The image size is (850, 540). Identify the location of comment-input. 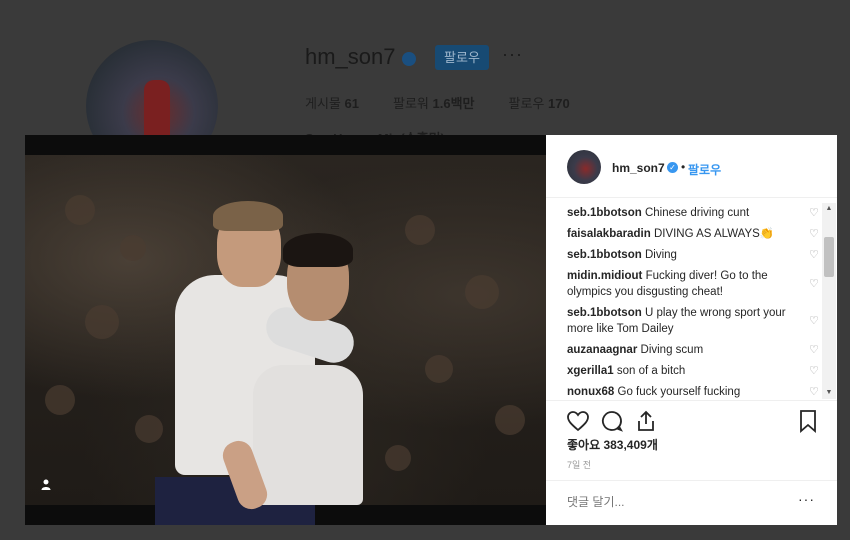
(667, 502).